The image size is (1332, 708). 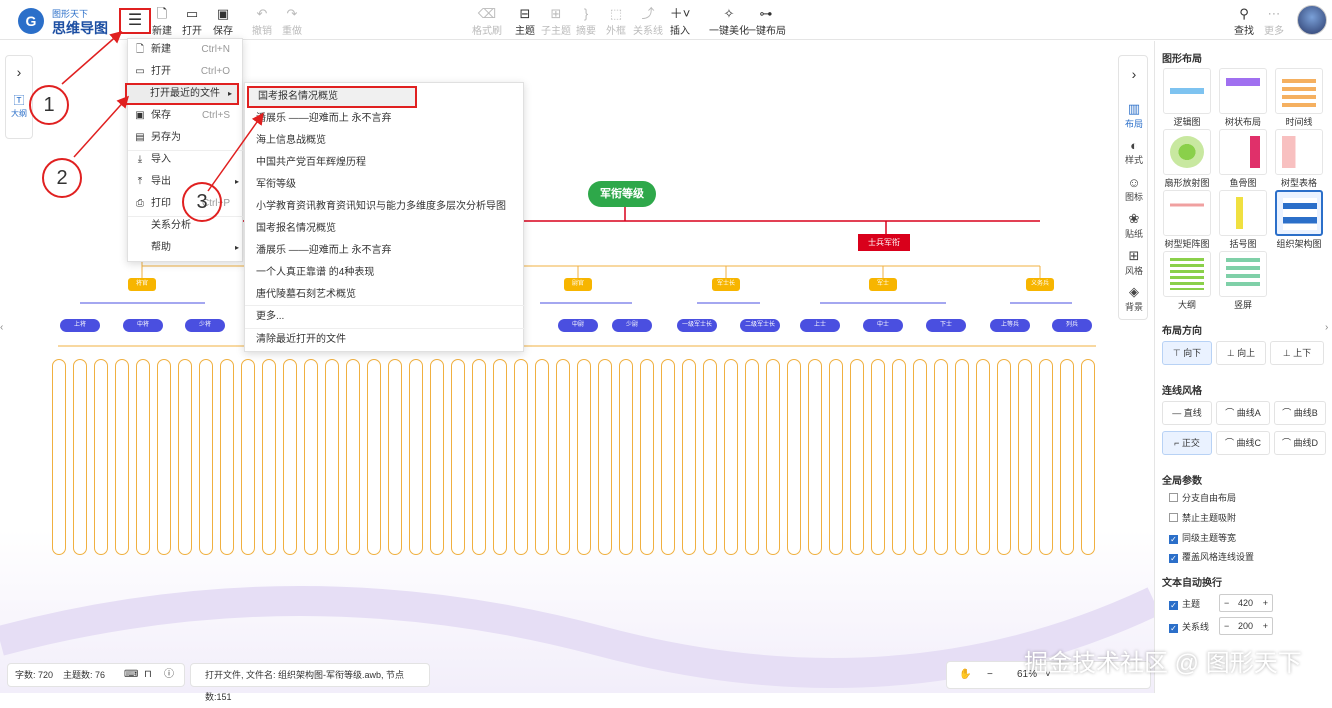 I want to click on layout-tree-table, so click(x=1299, y=152).